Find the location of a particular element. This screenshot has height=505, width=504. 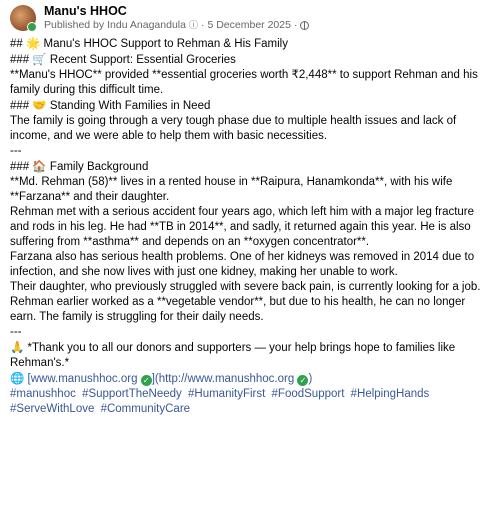

page-name: Manu's HHOC is located at coordinates (176, 11).